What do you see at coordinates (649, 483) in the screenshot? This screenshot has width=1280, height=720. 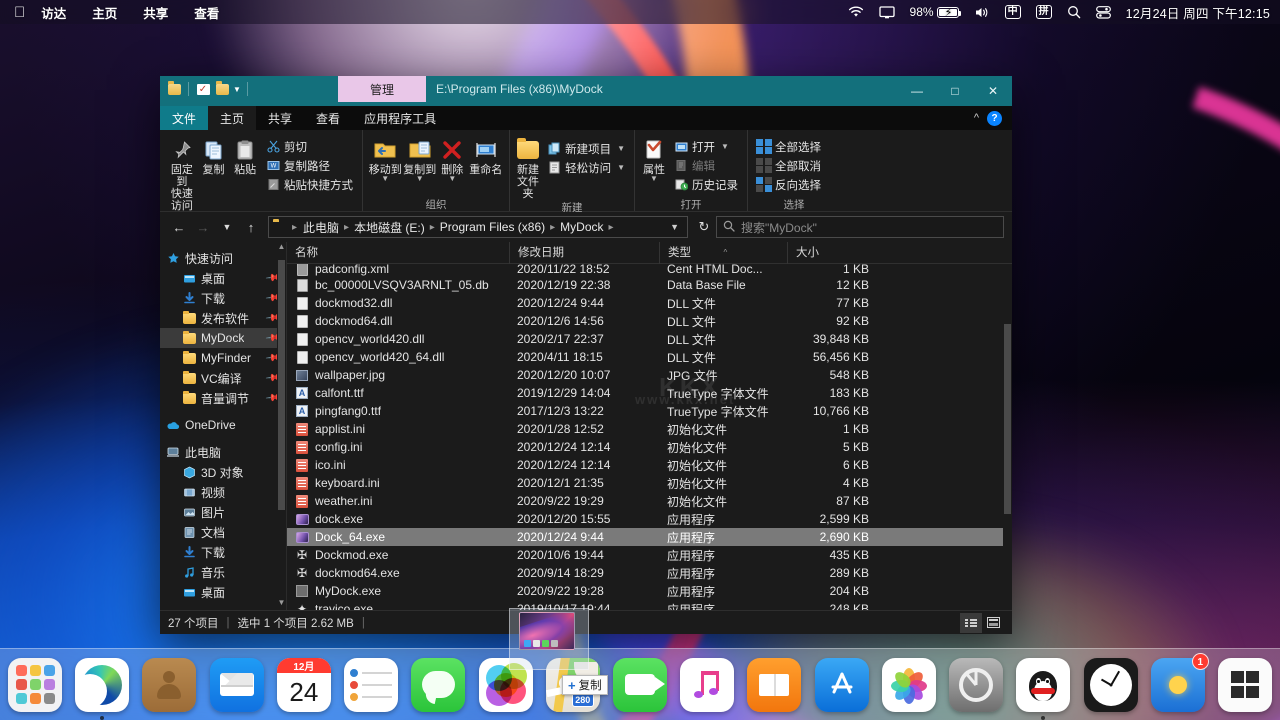 I see `table-row: keyboard.ini 2020/12/1 21:35 初始化文件 4 KB` at bounding box center [649, 483].